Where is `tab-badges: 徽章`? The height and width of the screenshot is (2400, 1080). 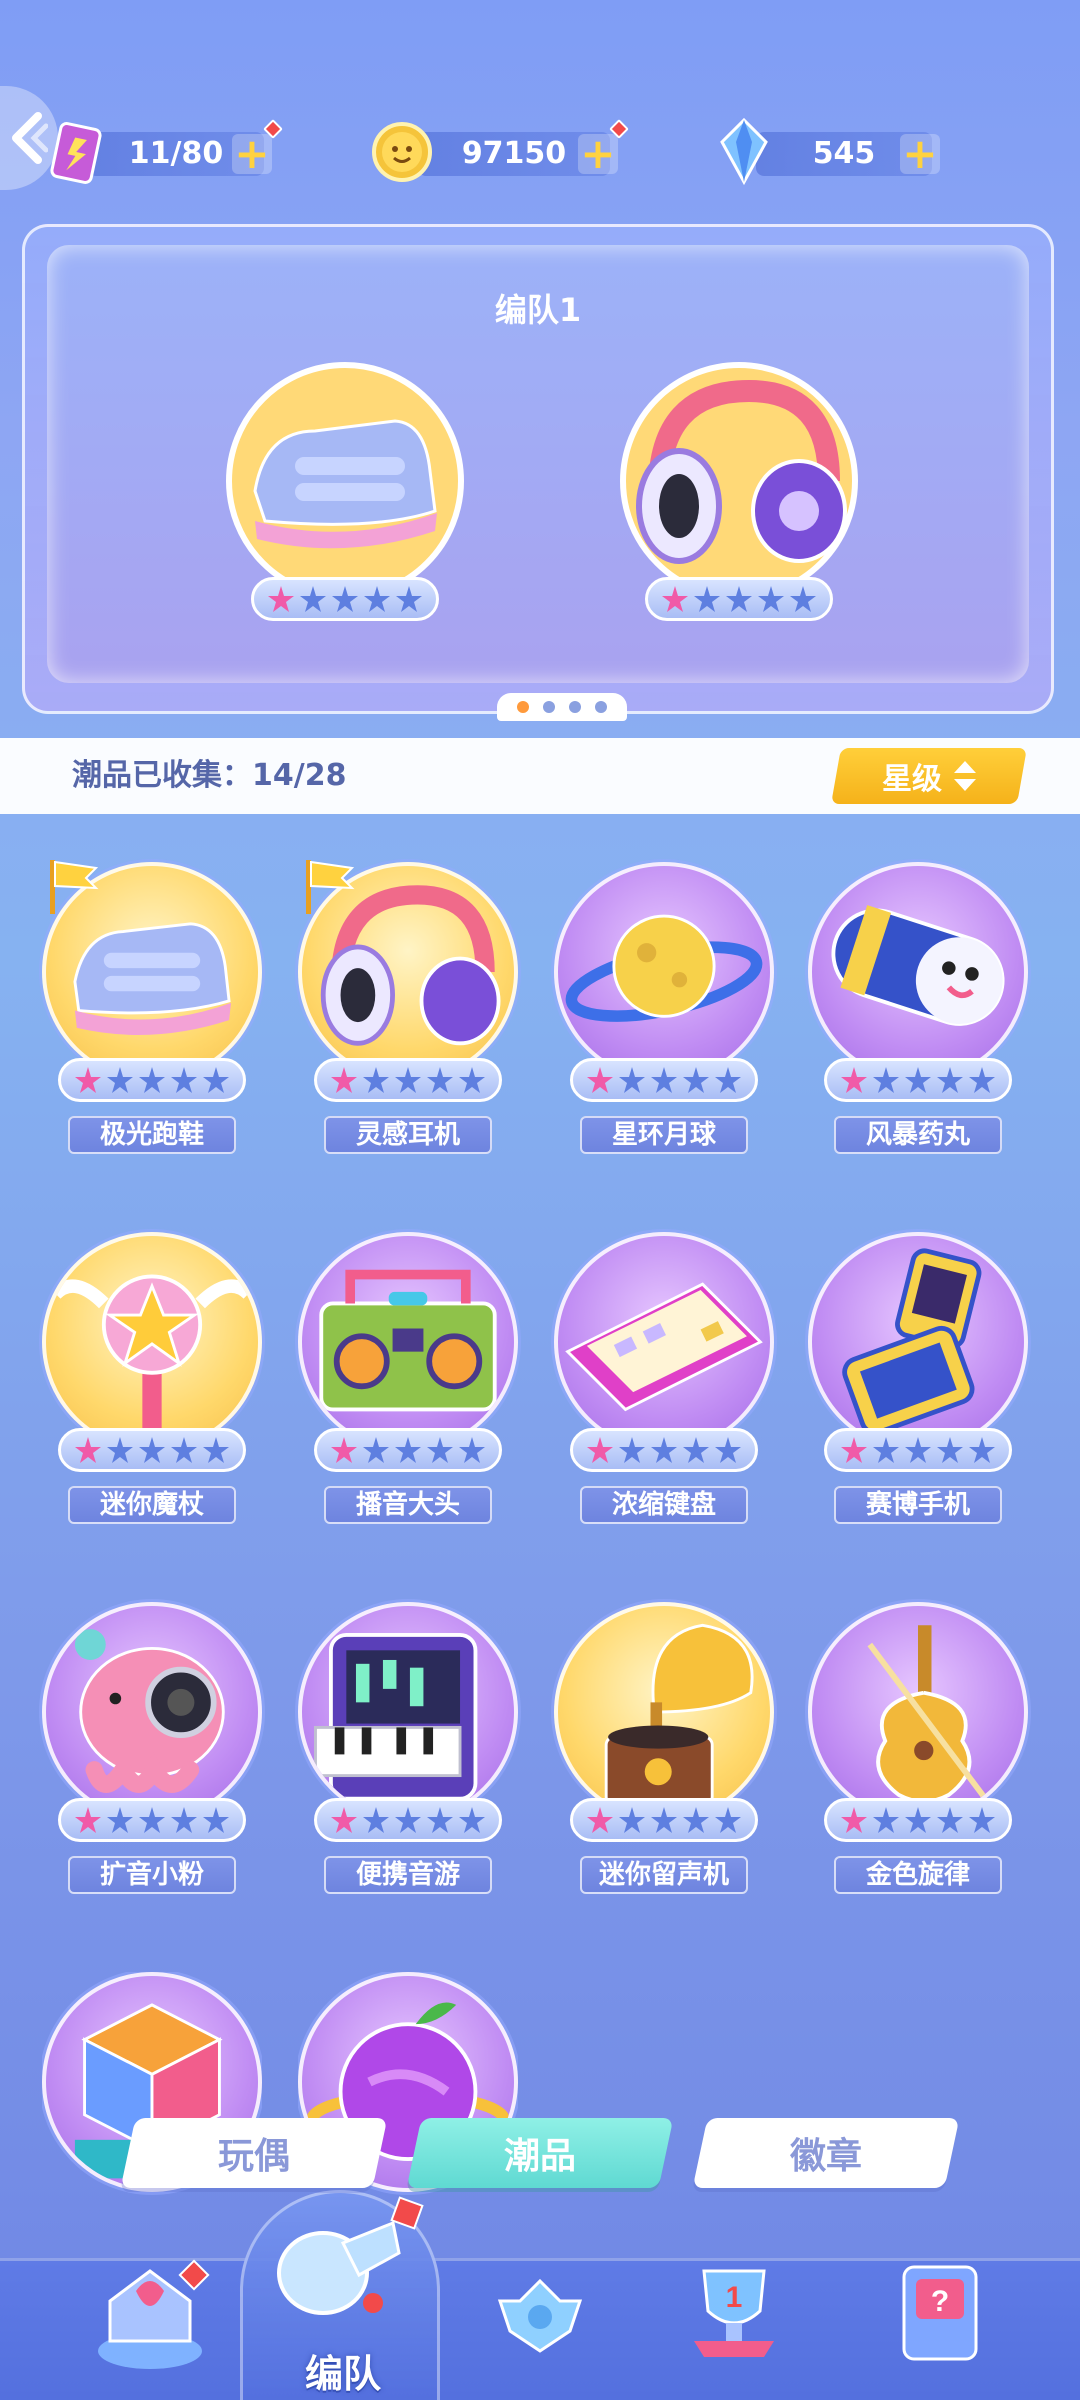
tab-badges: 徽章 is located at coordinates (826, 2153).